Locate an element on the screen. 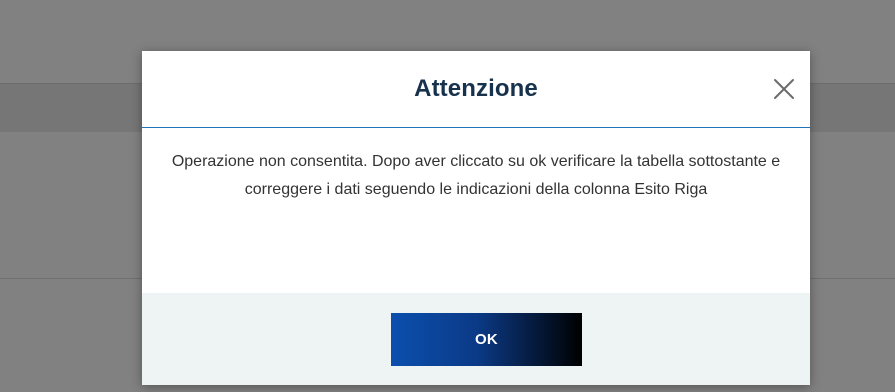  close-icon is located at coordinates (784, 89).